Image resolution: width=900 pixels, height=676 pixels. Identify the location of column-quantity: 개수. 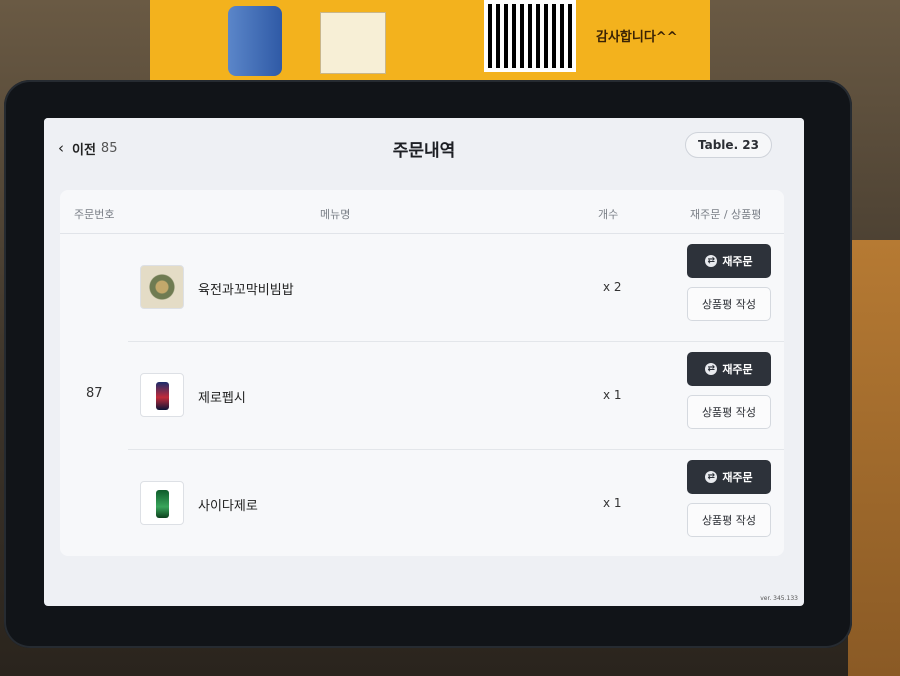
(608, 214).